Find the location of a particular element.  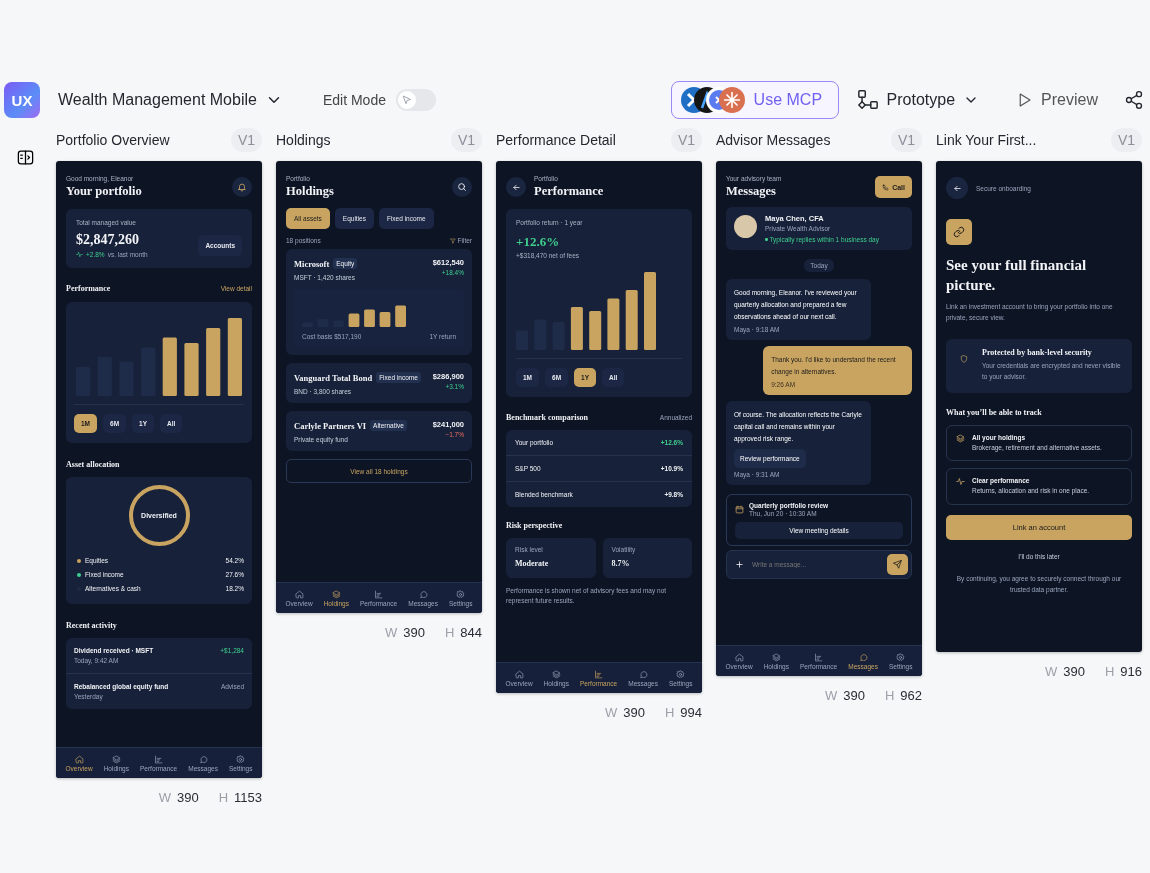

section-title: Risk perspective is located at coordinates (535, 525).